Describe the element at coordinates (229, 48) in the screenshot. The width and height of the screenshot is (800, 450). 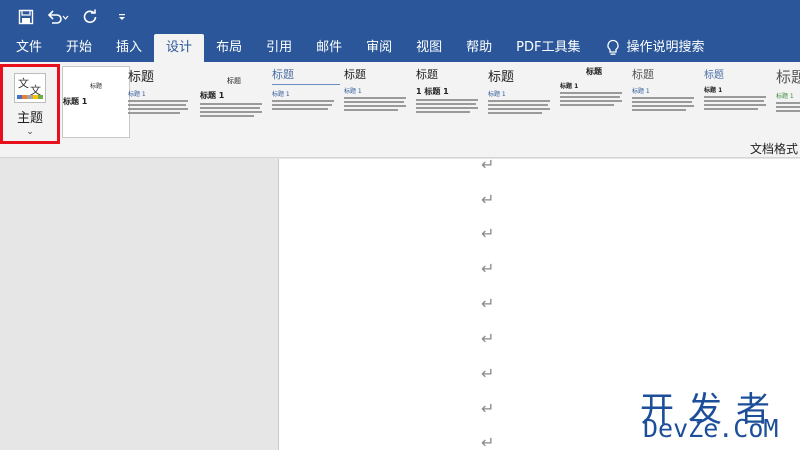
I see `tab-layout: 布局` at that location.